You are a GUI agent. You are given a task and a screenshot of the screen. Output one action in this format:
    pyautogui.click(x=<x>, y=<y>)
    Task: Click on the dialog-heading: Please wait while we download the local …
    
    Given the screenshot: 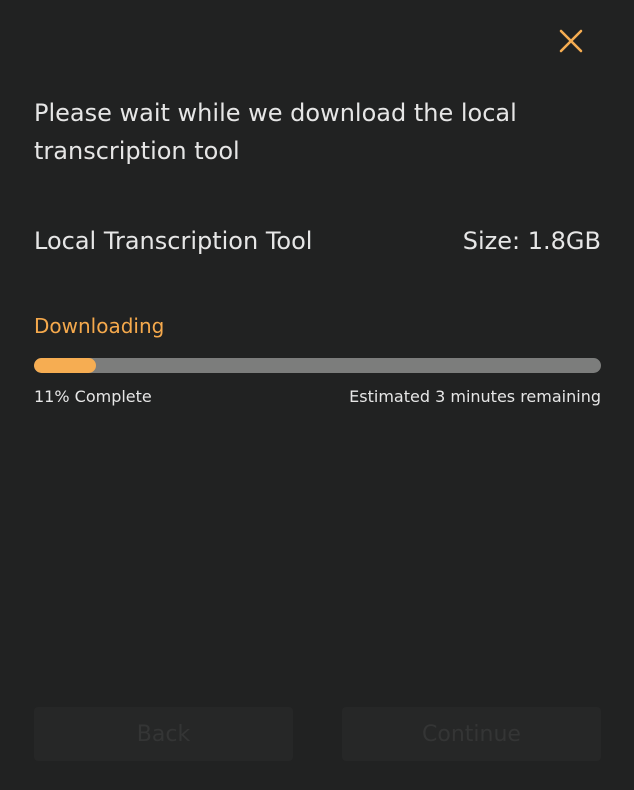 What is the action you would take?
    pyautogui.click(x=275, y=132)
    